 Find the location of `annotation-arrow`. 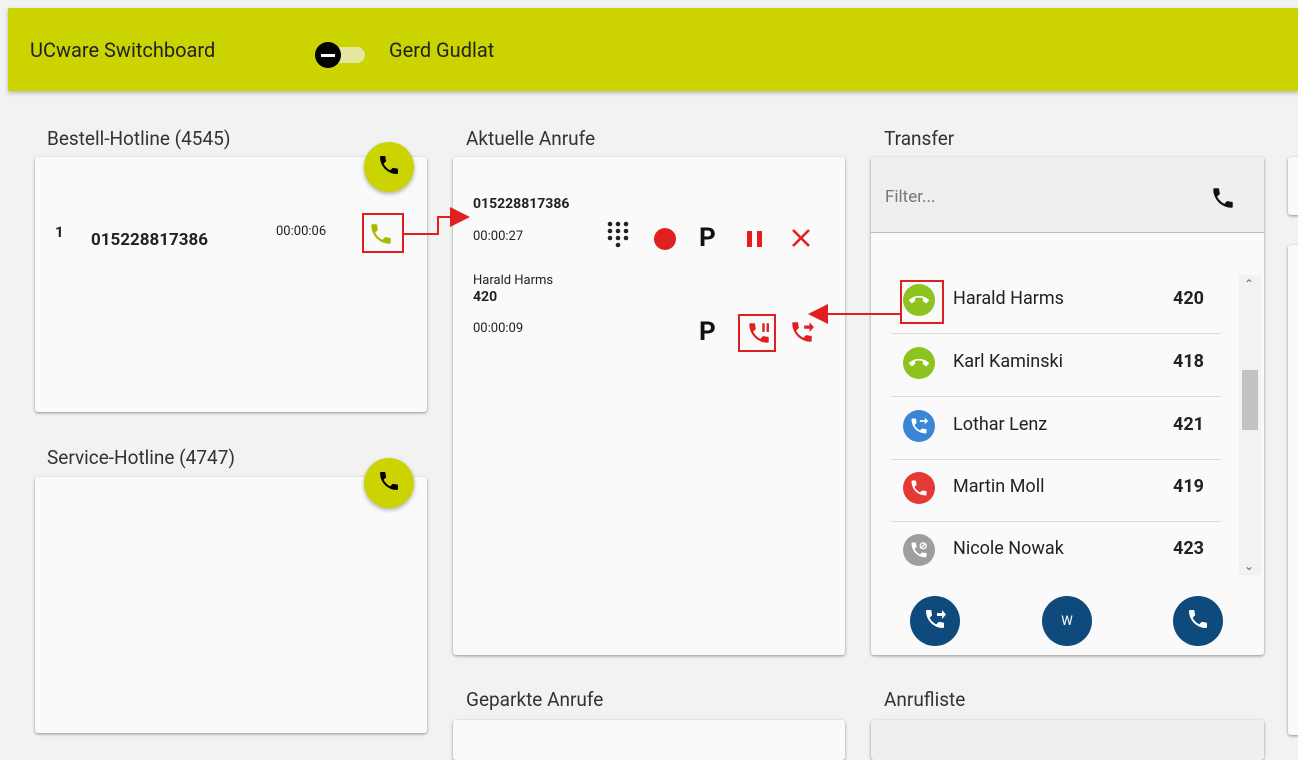

annotation-arrow is located at coordinates (437, 221).